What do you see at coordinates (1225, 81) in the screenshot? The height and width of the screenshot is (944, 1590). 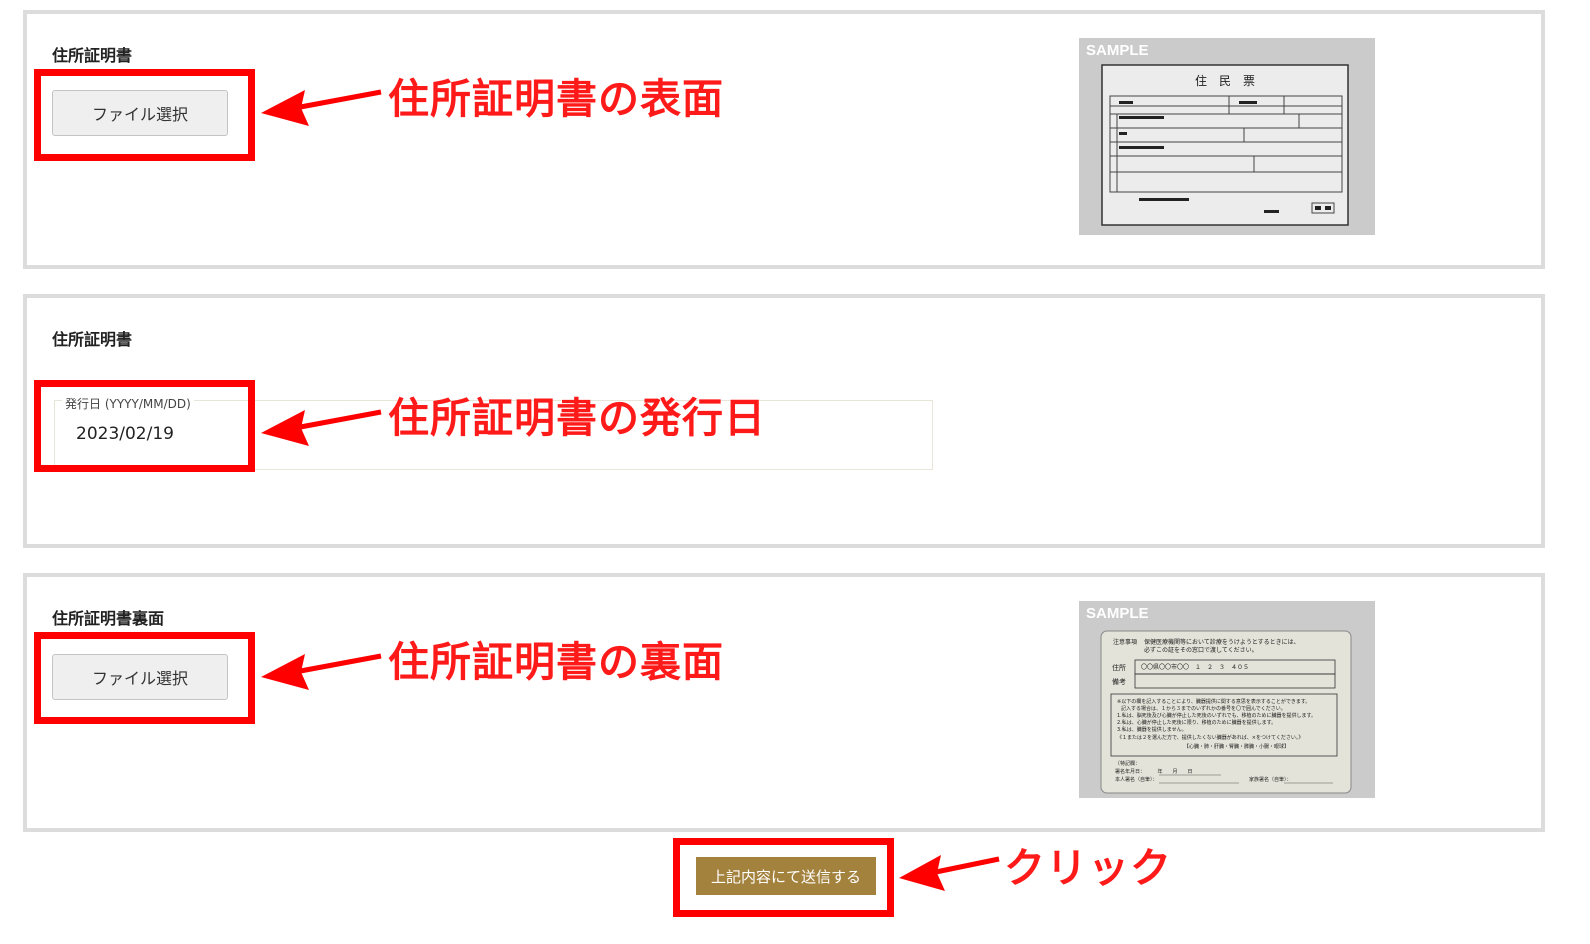 I see `sample-doc-title: 住 民 票` at bounding box center [1225, 81].